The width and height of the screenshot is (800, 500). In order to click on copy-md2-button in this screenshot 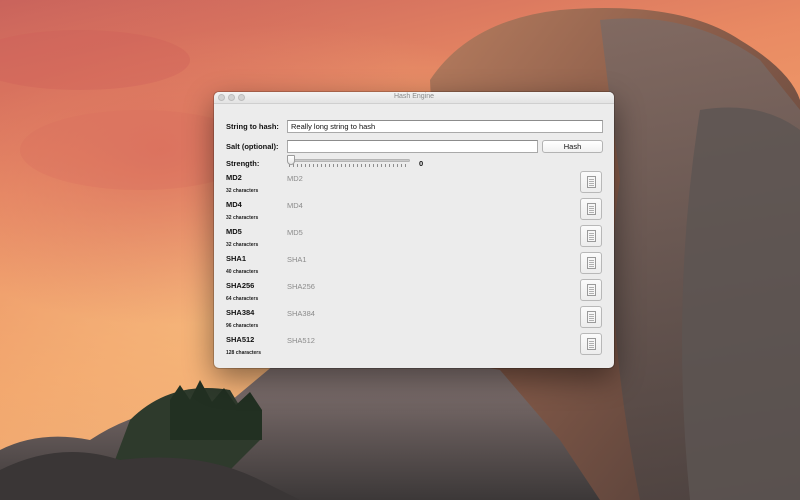, I will do `click(591, 182)`.